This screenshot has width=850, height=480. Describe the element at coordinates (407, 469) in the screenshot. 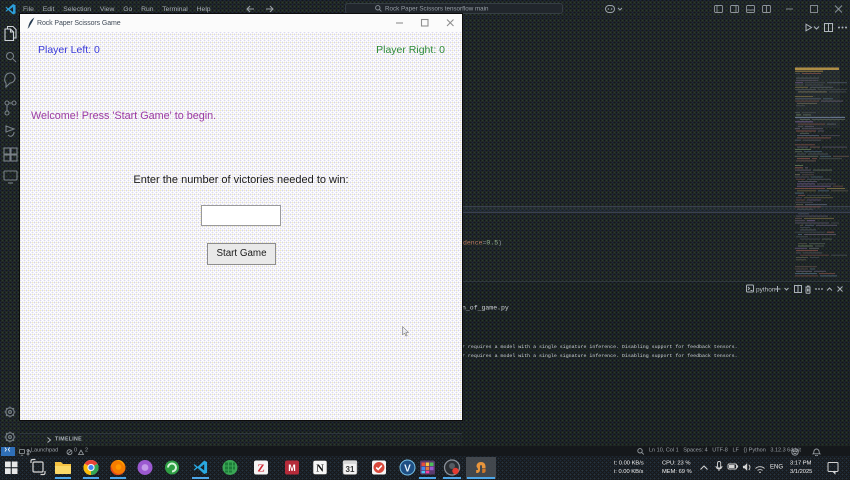

I see `svg-text: V` at that location.